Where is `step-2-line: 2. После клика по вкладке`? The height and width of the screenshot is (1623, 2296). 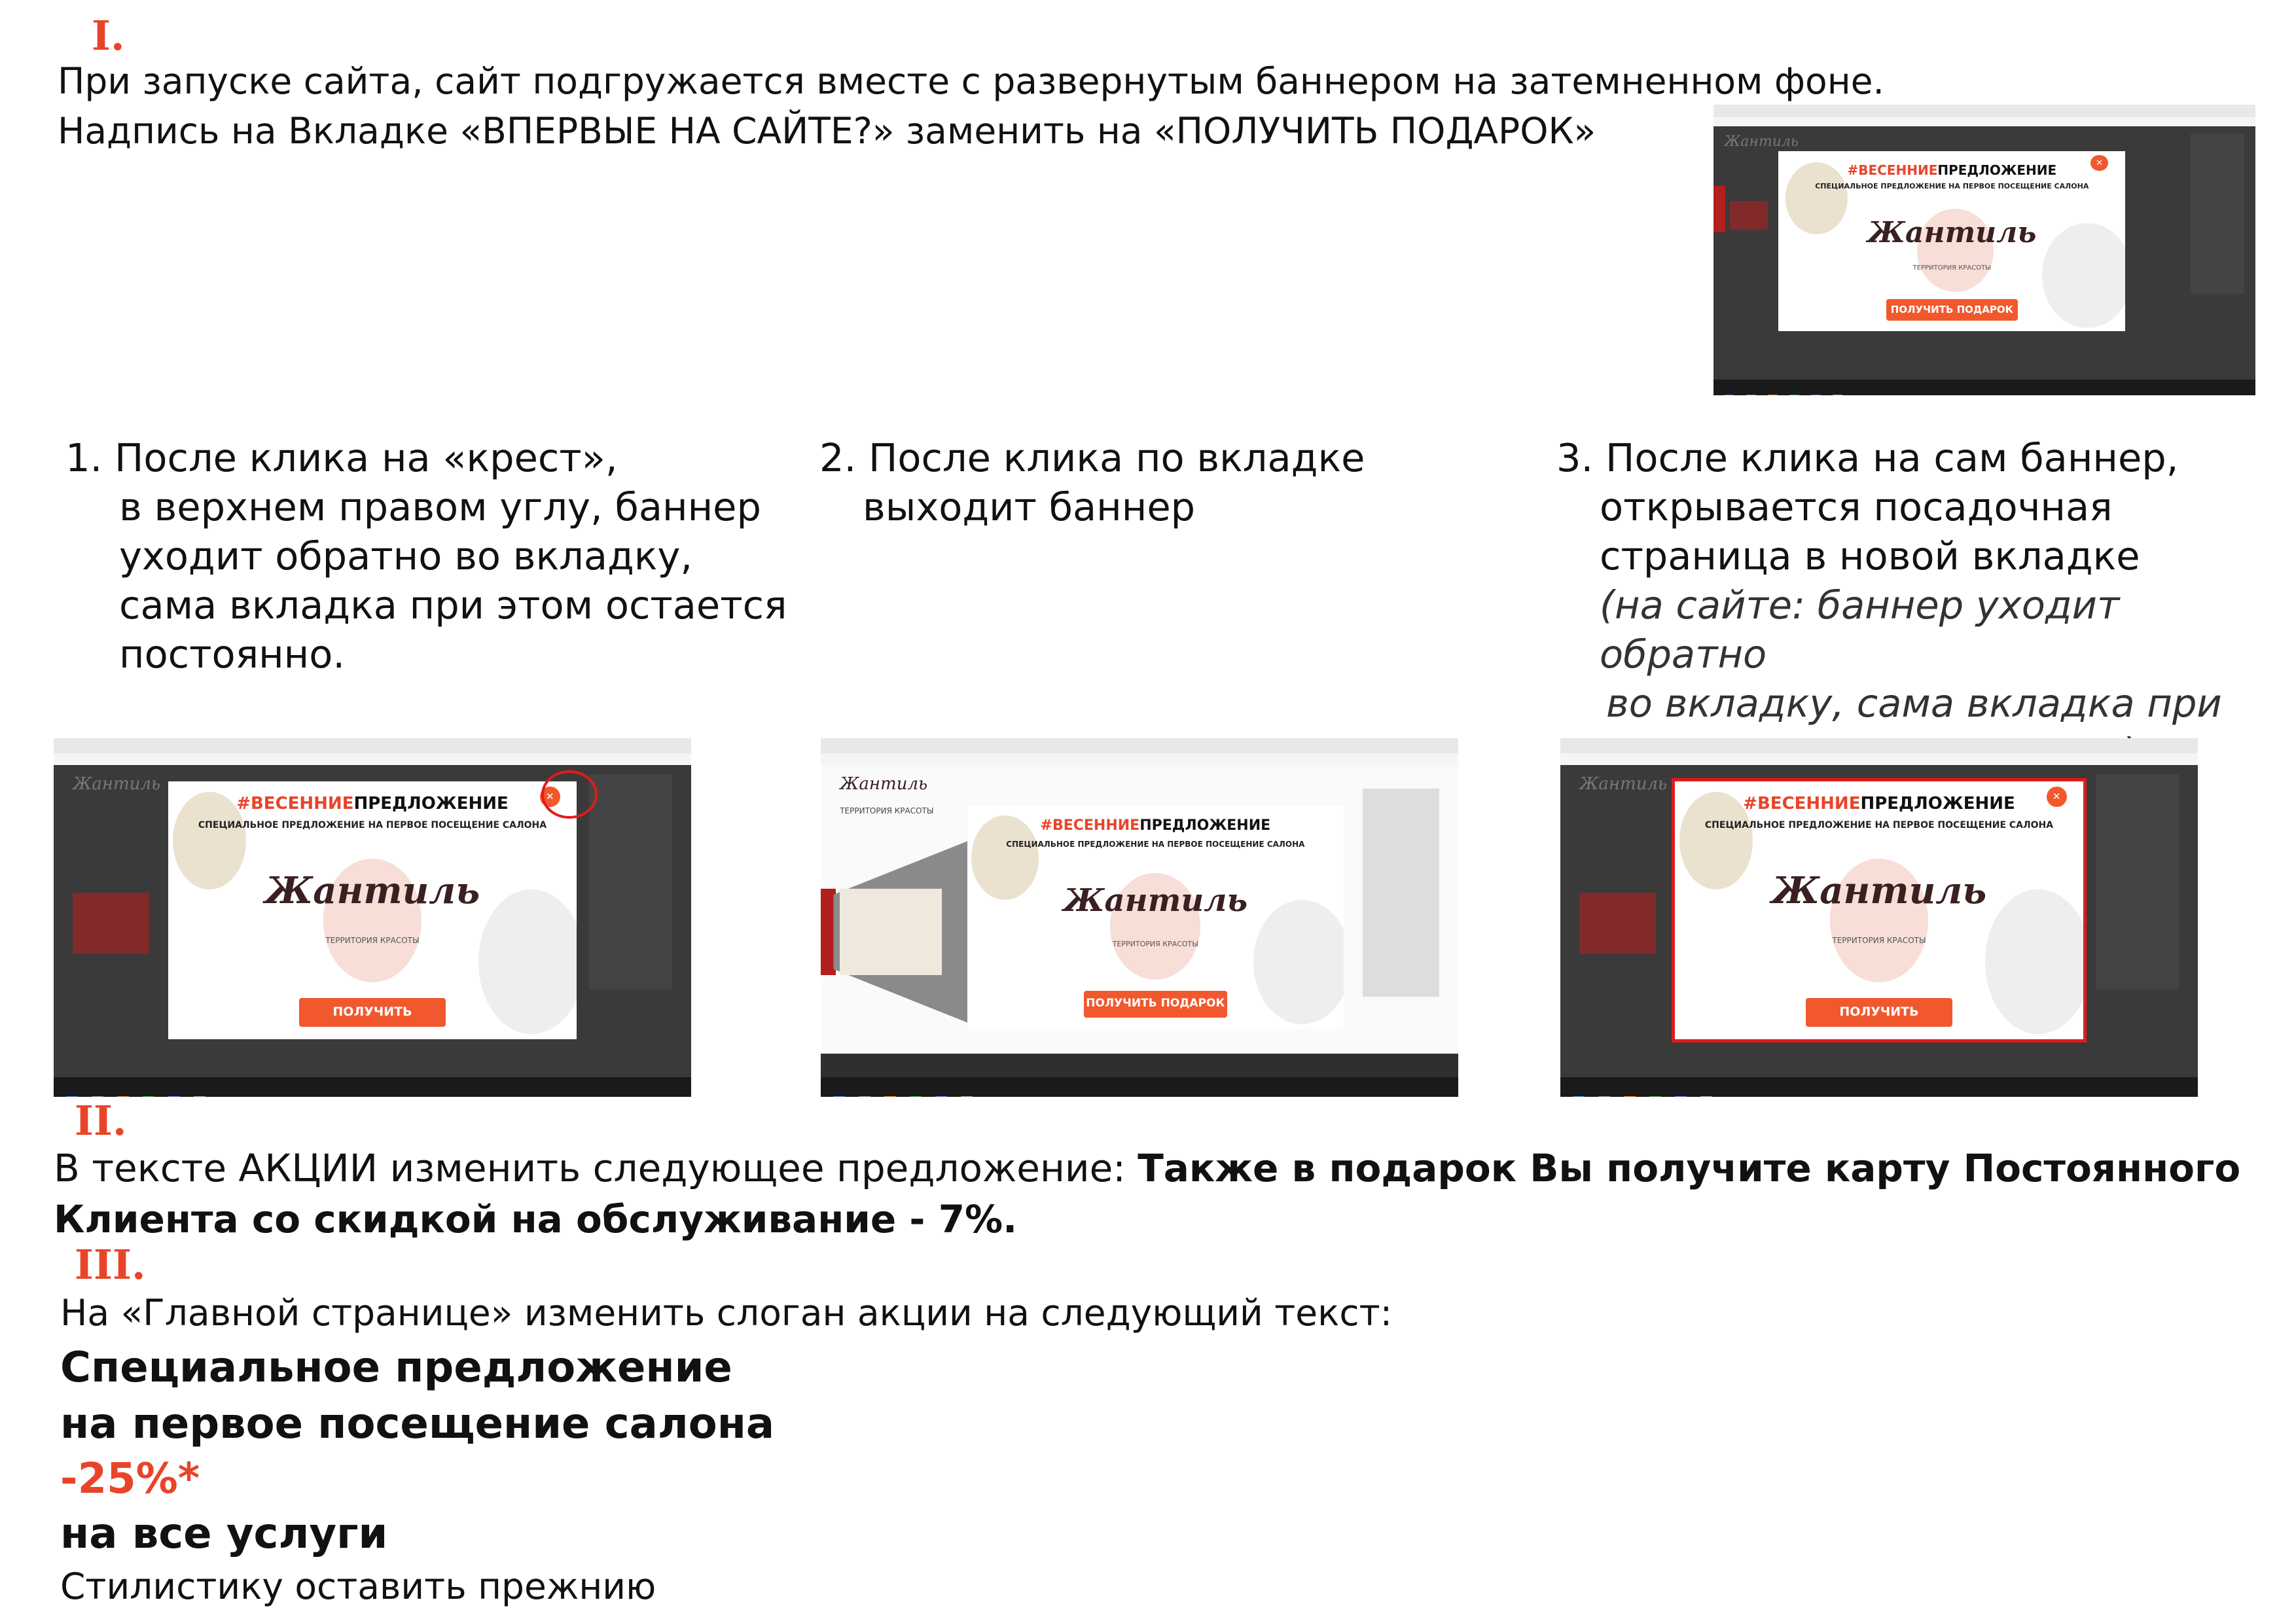 step-2-line: 2. После клика по вкладке is located at coordinates (1092, 457).